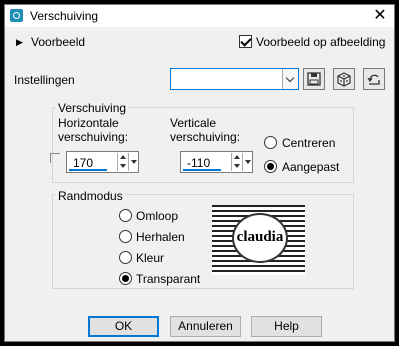  What do you see at coordinates (58, 42) in the screenshot?
I see `preview-toggle-label: Voorbeeld` at bounding box center [58, 42].